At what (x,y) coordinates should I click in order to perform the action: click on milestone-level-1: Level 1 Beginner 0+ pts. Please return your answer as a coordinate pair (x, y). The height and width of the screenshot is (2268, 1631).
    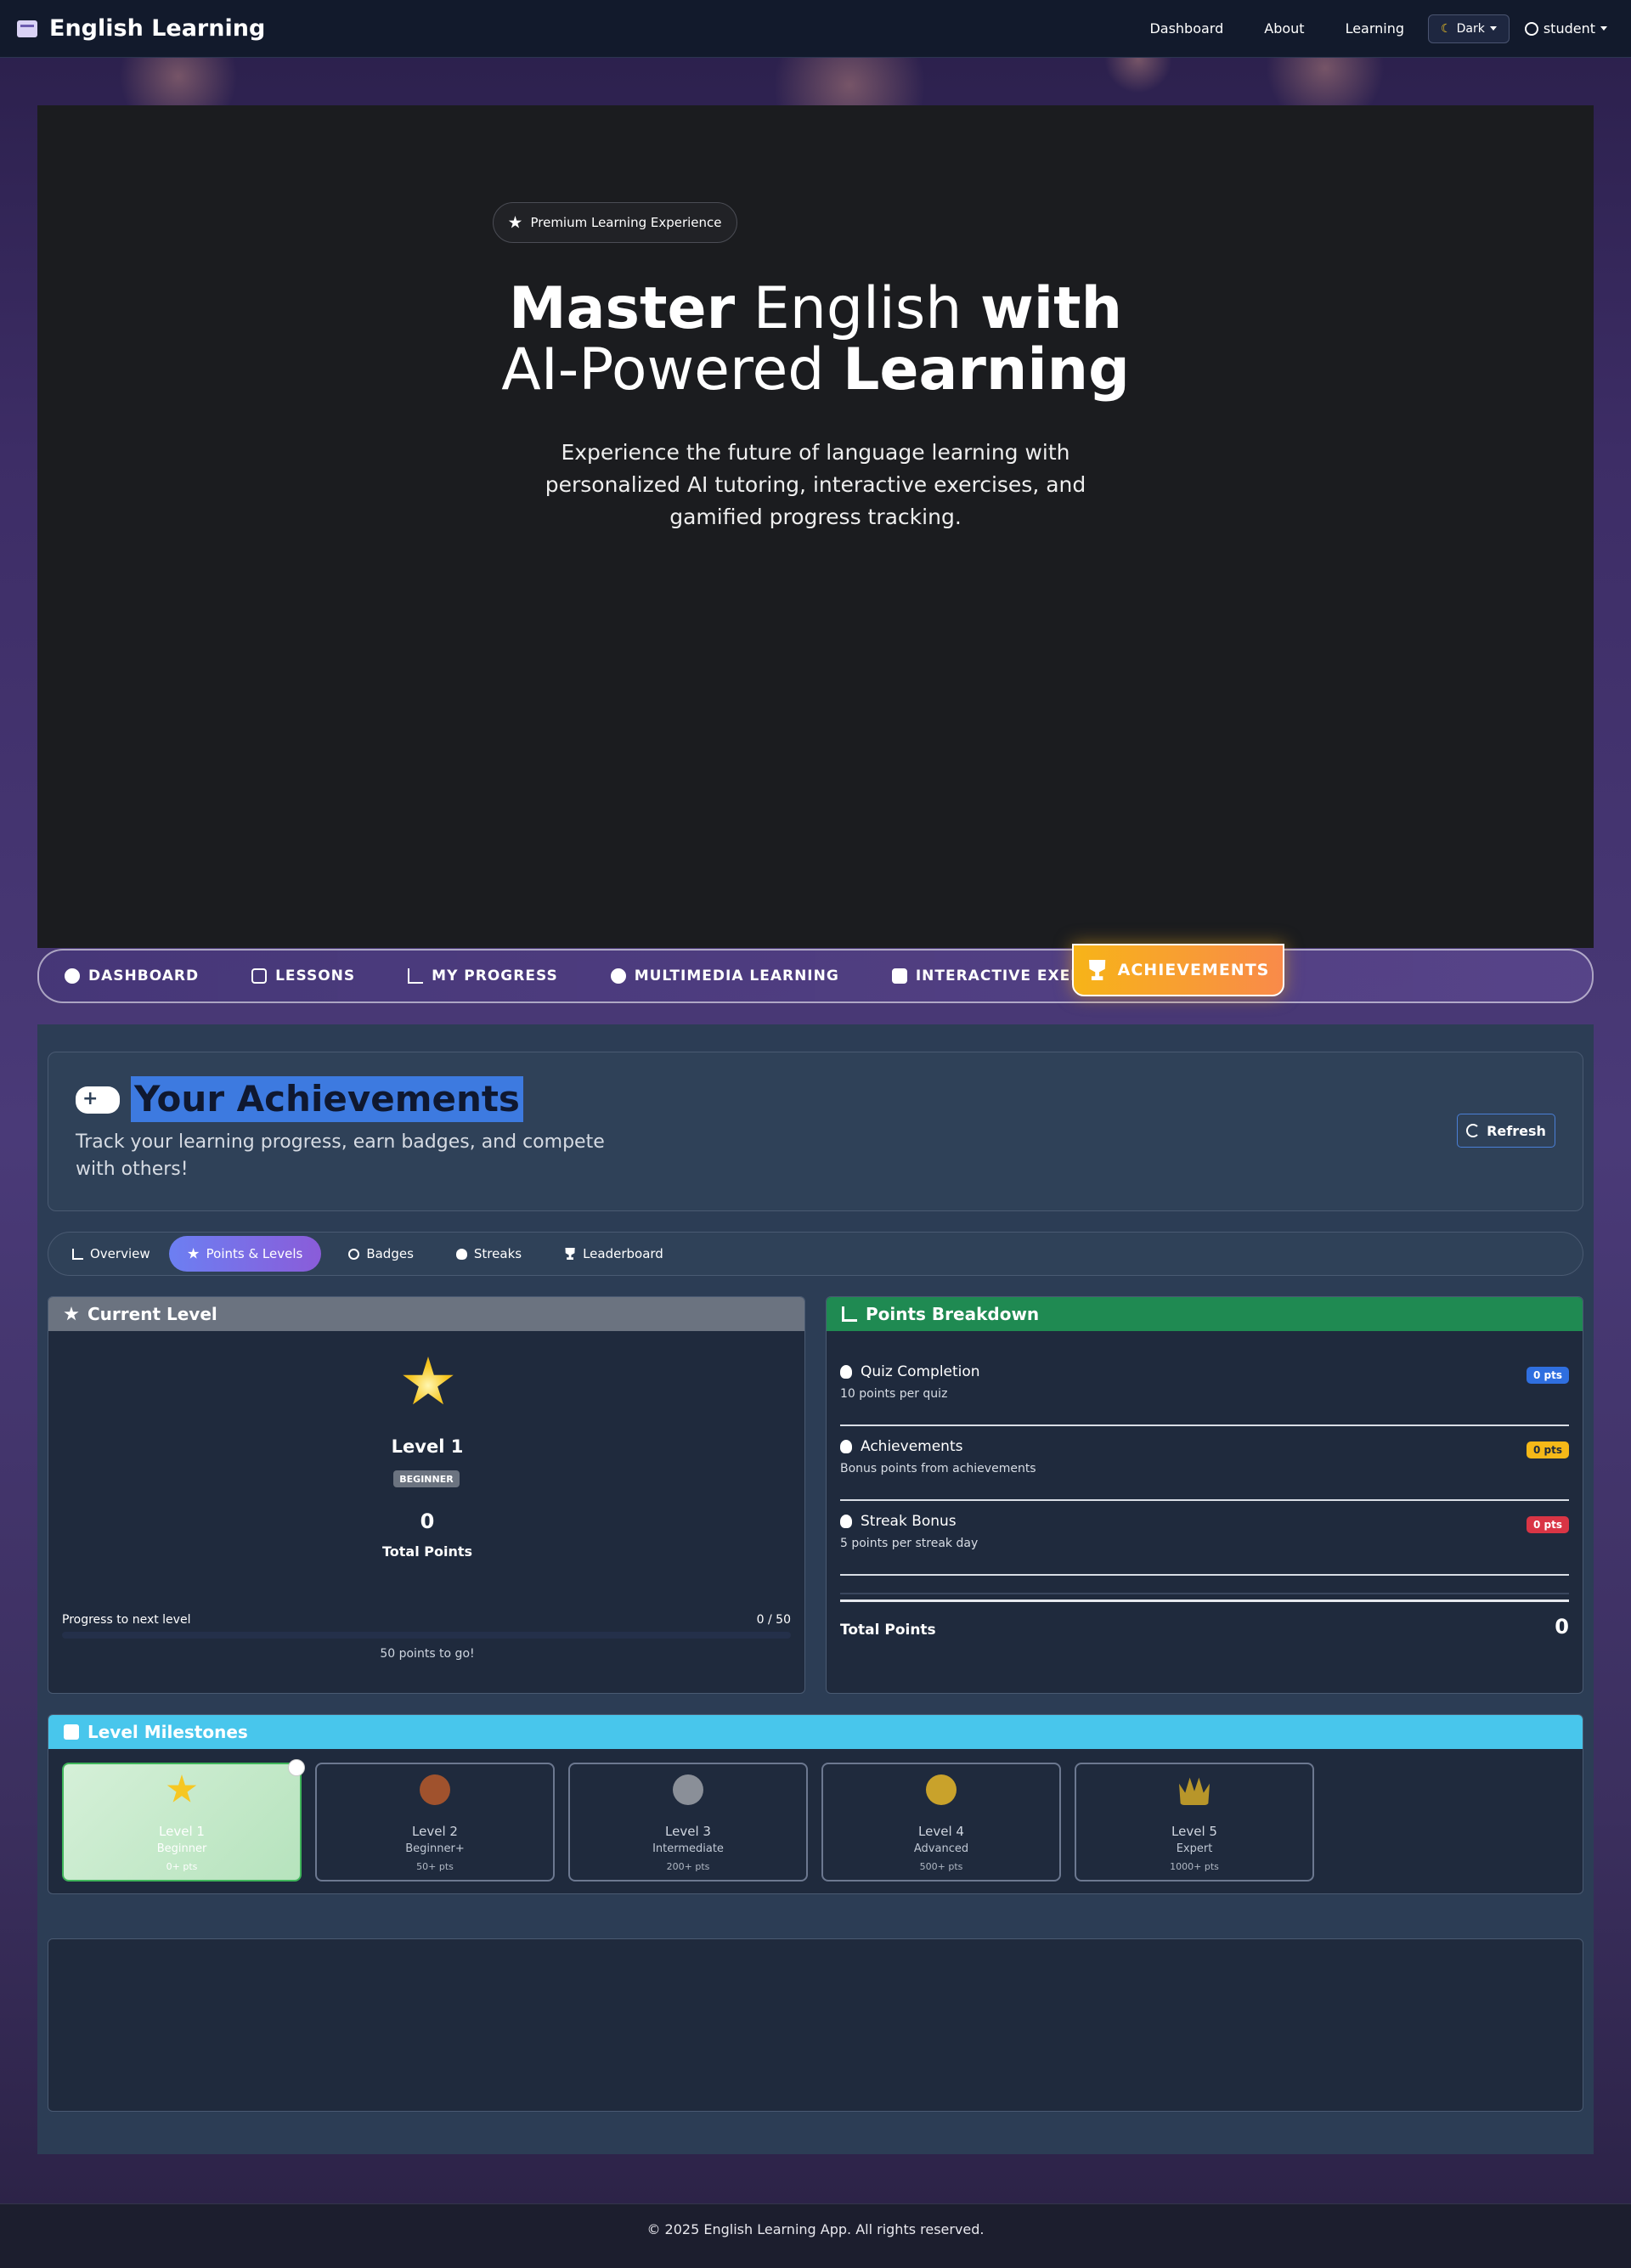
    Looking at the image, I should click on (183, 1820).